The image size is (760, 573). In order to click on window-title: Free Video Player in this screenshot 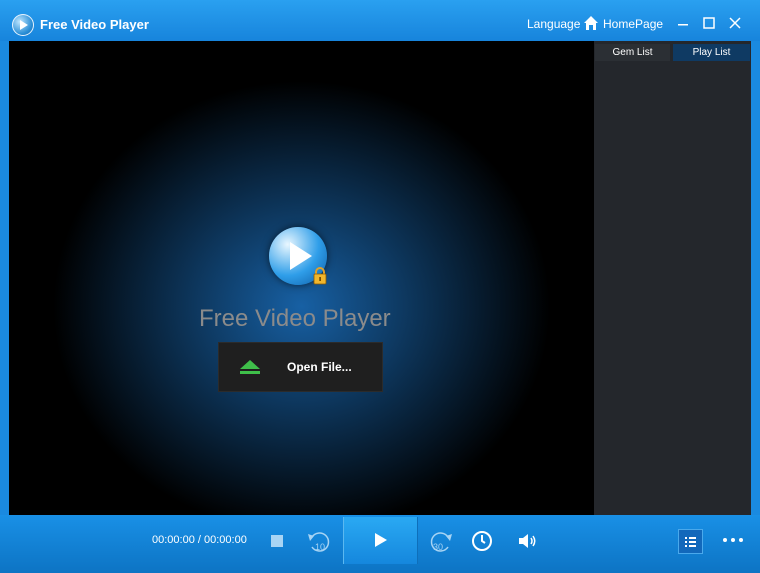, I will do `click(94, 24)`.